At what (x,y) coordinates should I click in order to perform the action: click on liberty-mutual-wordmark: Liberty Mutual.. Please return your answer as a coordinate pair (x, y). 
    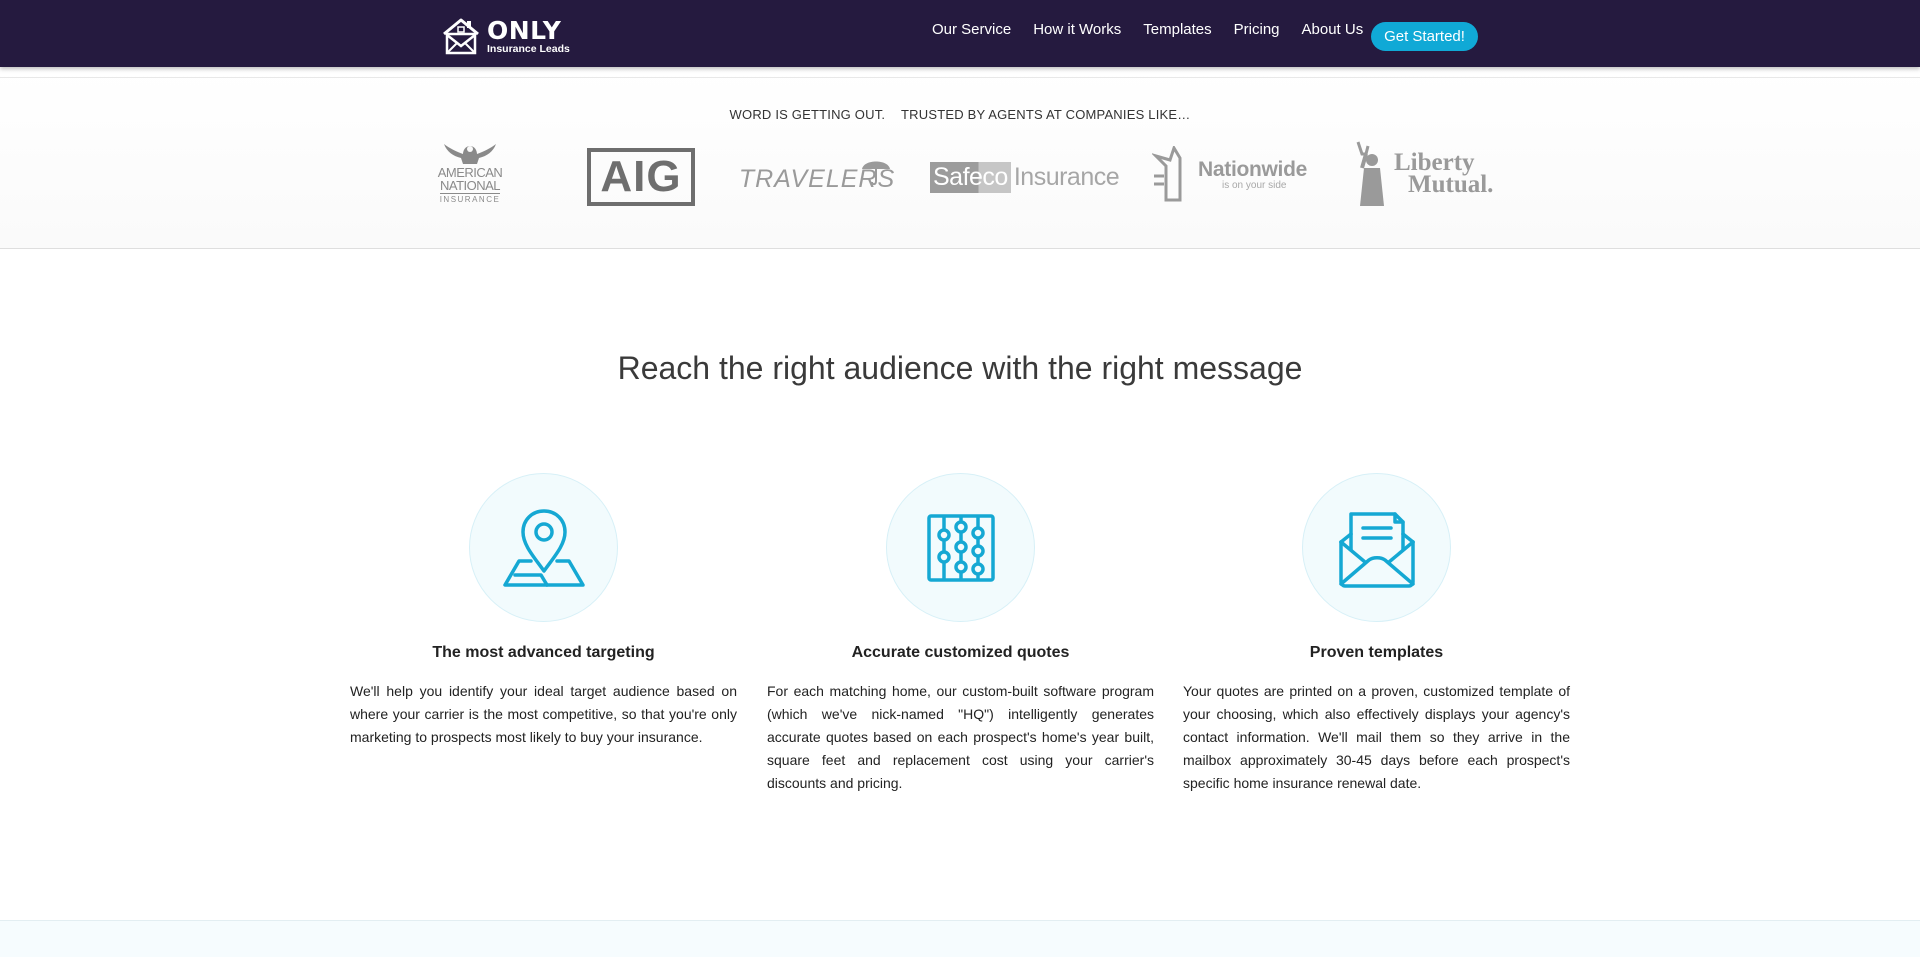
    Looking at the image, I should click on (1444, 174).